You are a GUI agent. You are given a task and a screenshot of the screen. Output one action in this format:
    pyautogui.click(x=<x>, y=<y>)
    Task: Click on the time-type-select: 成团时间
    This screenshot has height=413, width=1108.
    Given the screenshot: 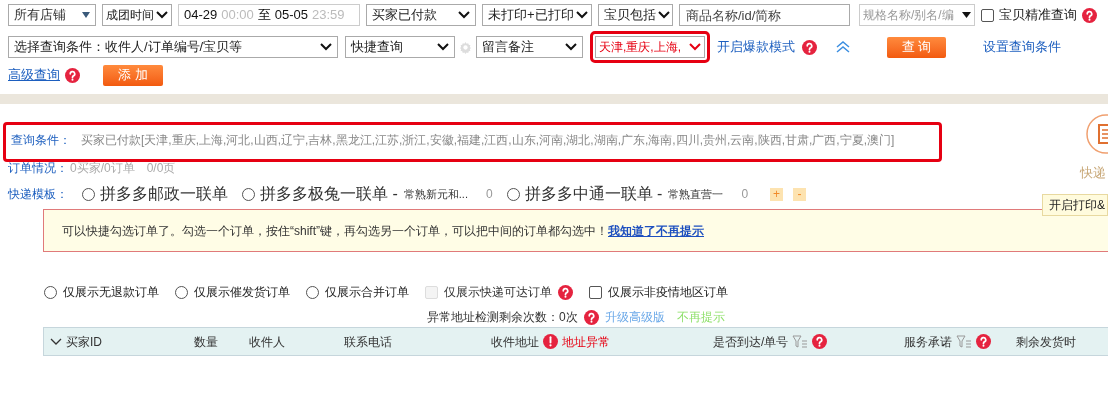 What is the action you would take?
    pyautogui.click(x=137, y=15)
    